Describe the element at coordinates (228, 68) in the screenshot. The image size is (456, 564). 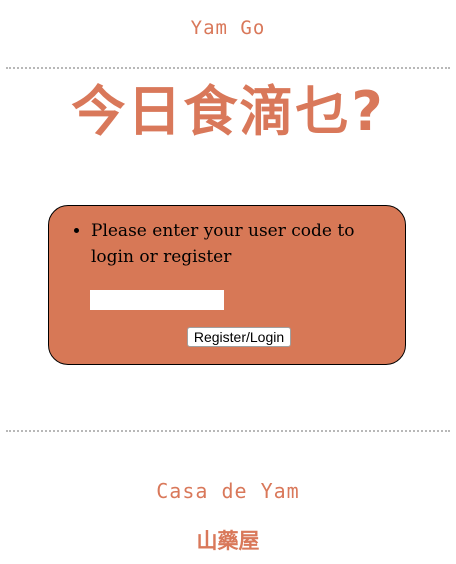
I see `top-divider` at that location.